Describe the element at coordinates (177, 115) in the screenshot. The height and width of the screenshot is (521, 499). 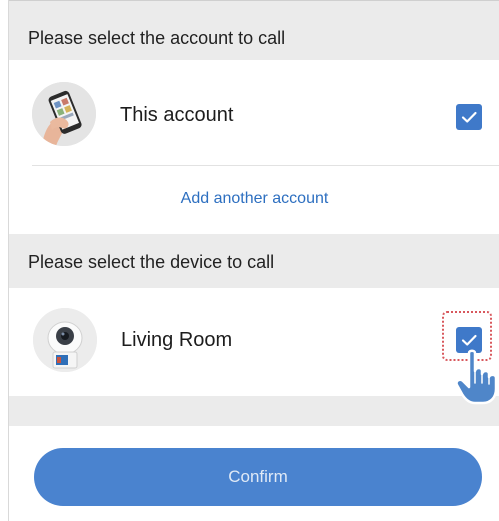
I see `account-label: This account` at that location.